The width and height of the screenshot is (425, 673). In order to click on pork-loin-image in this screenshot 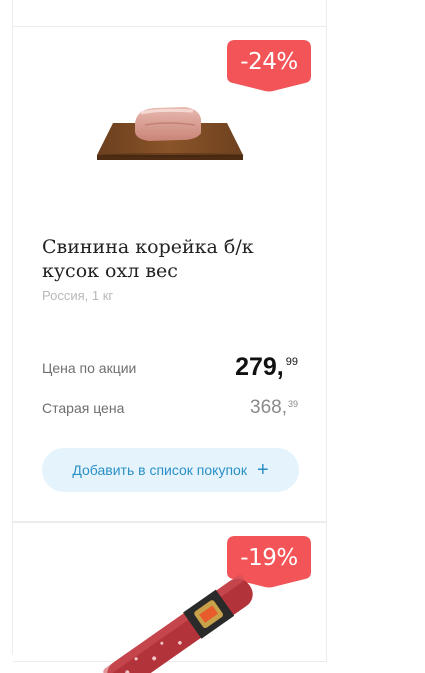, I will do `click(170, 133)`.